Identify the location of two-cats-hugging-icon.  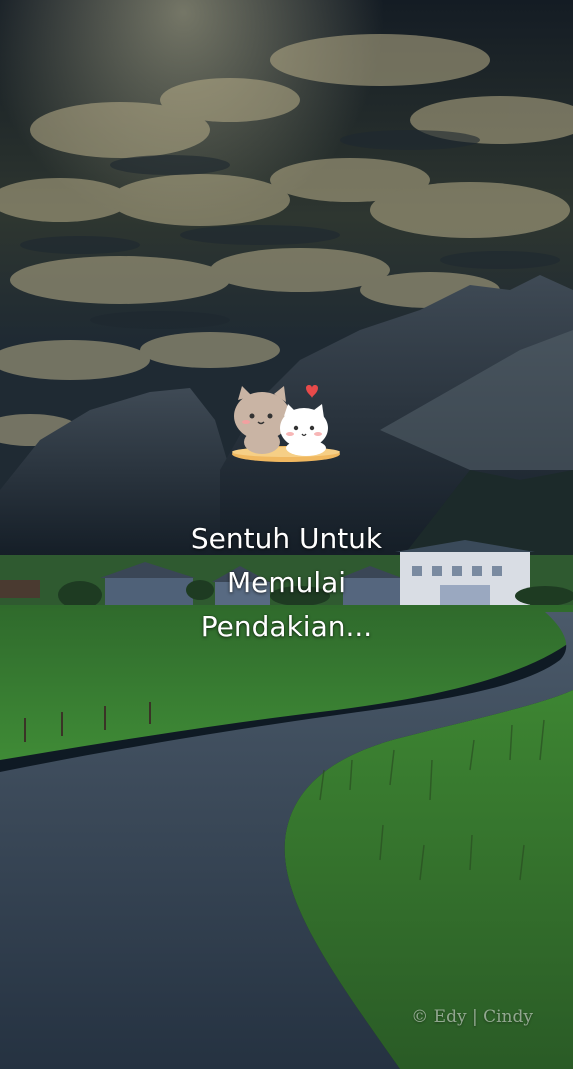
(286, 423).